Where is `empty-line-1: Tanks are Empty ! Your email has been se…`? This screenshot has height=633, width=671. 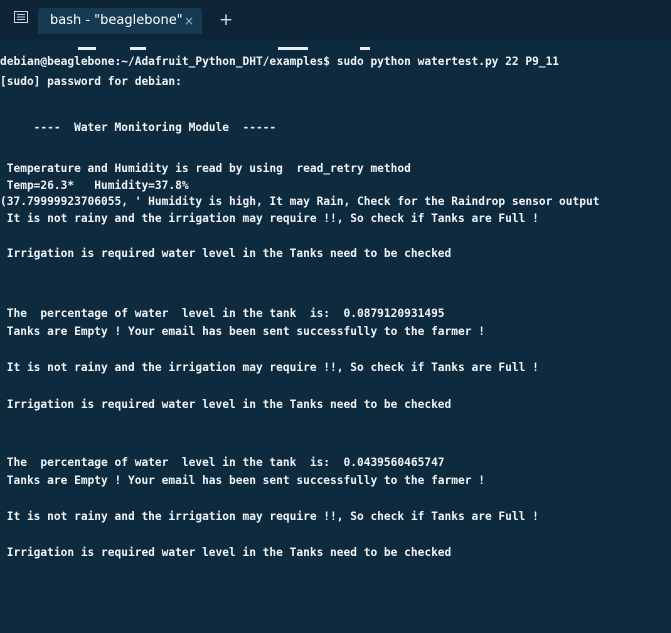
empty-line-1: Tanks are Empty ! Your email has been se… is located at coordinates (242, 331).